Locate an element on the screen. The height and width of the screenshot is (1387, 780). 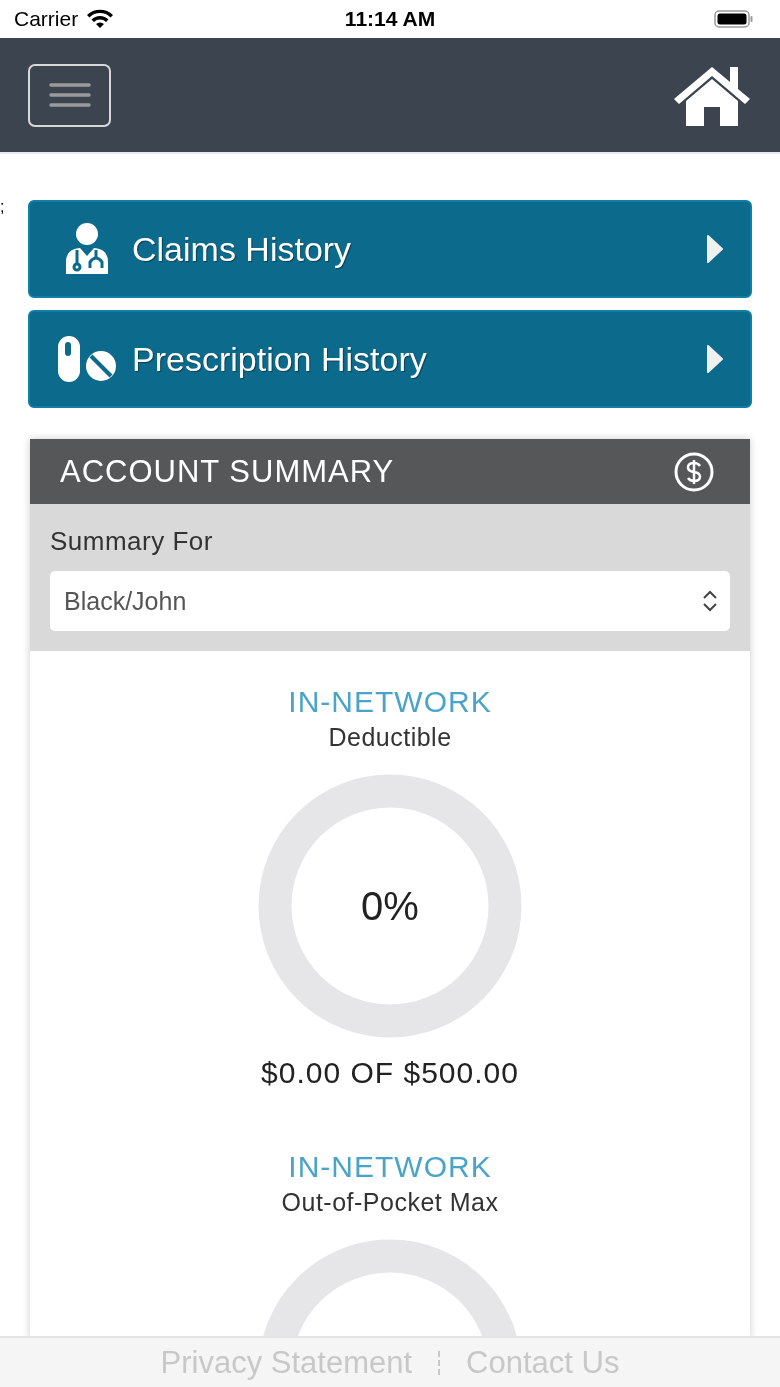
pills-icon is located at coordinates (87, 359).